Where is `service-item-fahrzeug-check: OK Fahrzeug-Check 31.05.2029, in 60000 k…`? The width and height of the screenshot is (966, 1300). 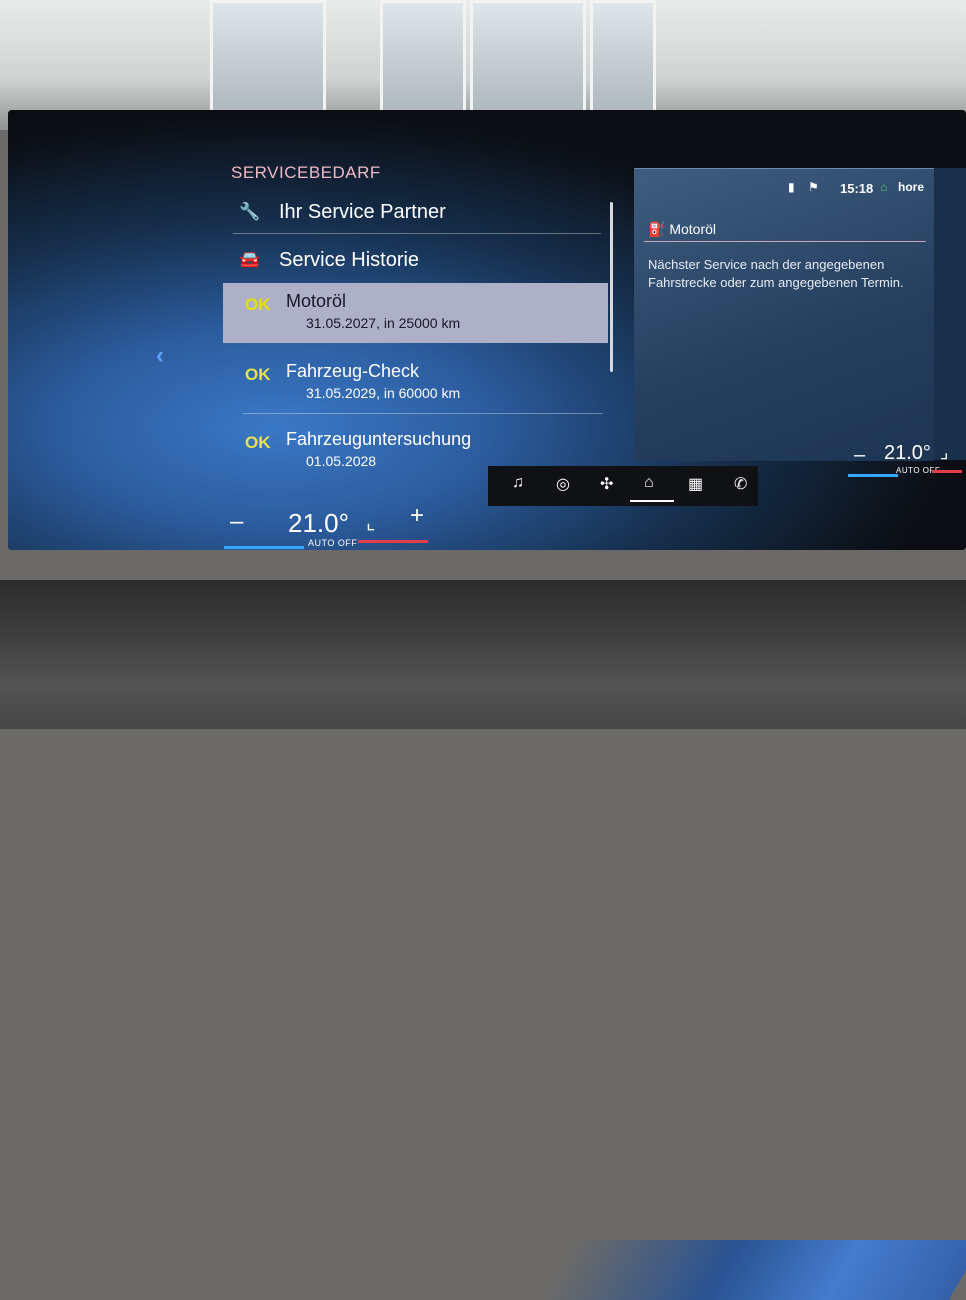 service-item-fahrzeug-check: OK Fahrzeug-Check 31.05.2029, in 60000 k… is located at coordinates (415, 383).